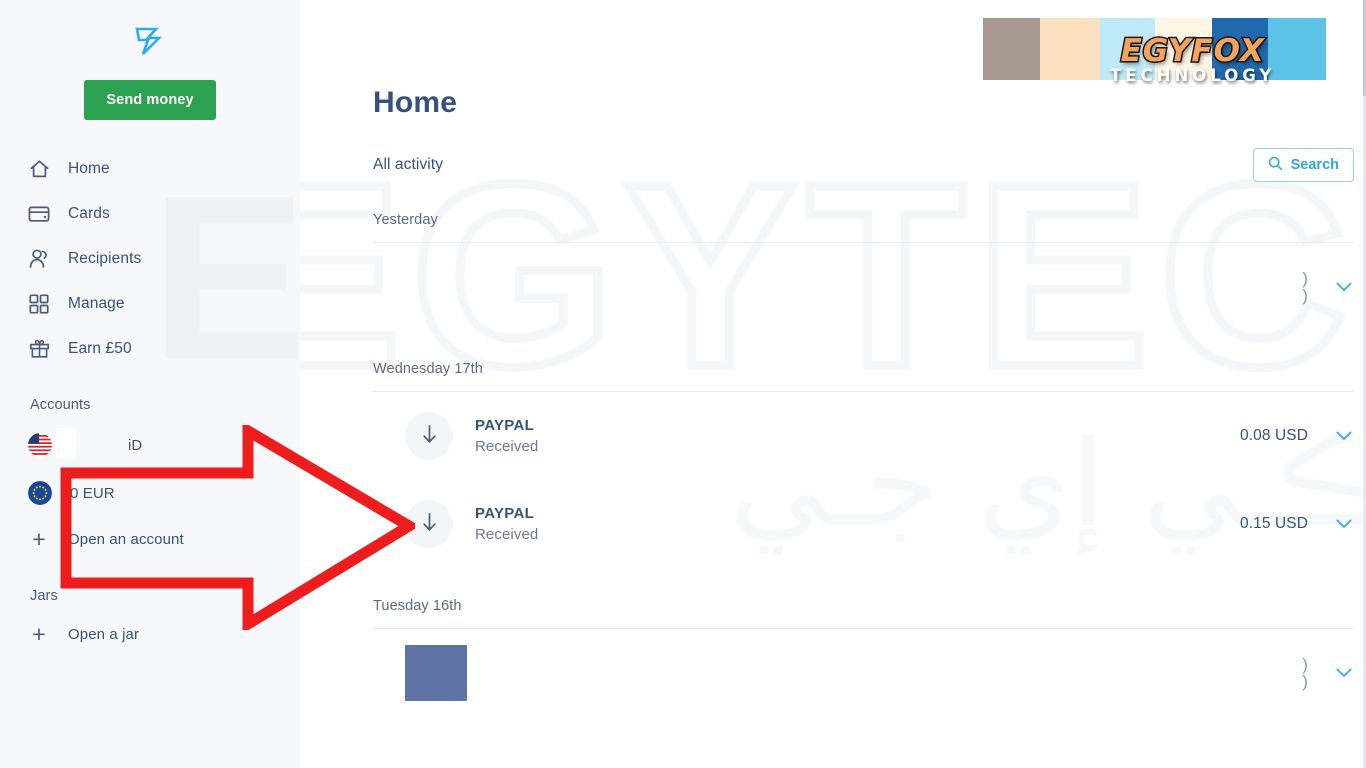  I want to click on transaction-amount: 0.15 USD, so click(1274, 523).